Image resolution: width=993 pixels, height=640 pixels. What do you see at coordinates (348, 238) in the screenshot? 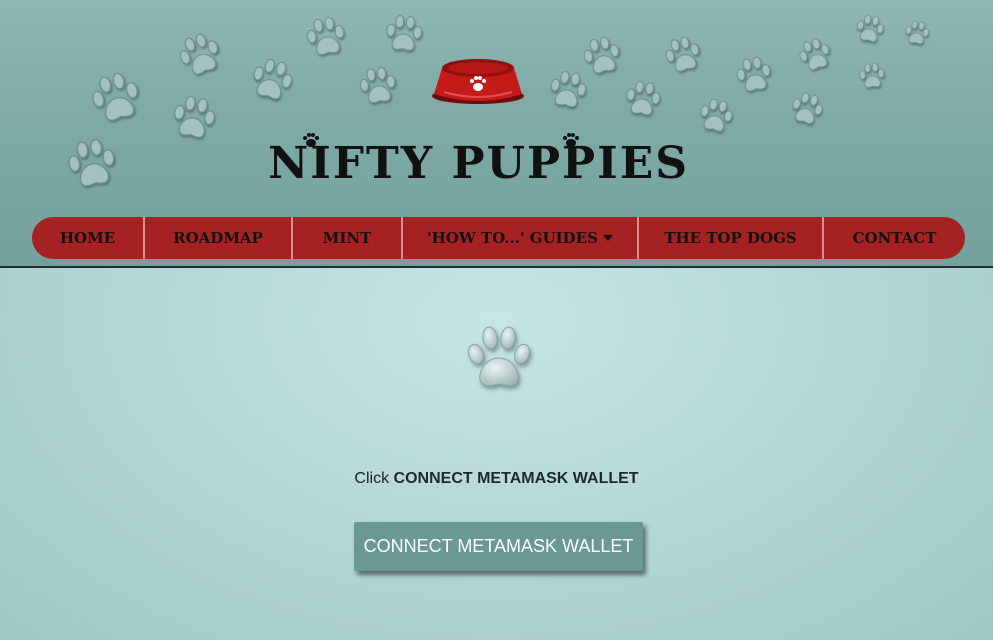
I see `nav-item-mint: MINT` at bounding box center [348, 238].